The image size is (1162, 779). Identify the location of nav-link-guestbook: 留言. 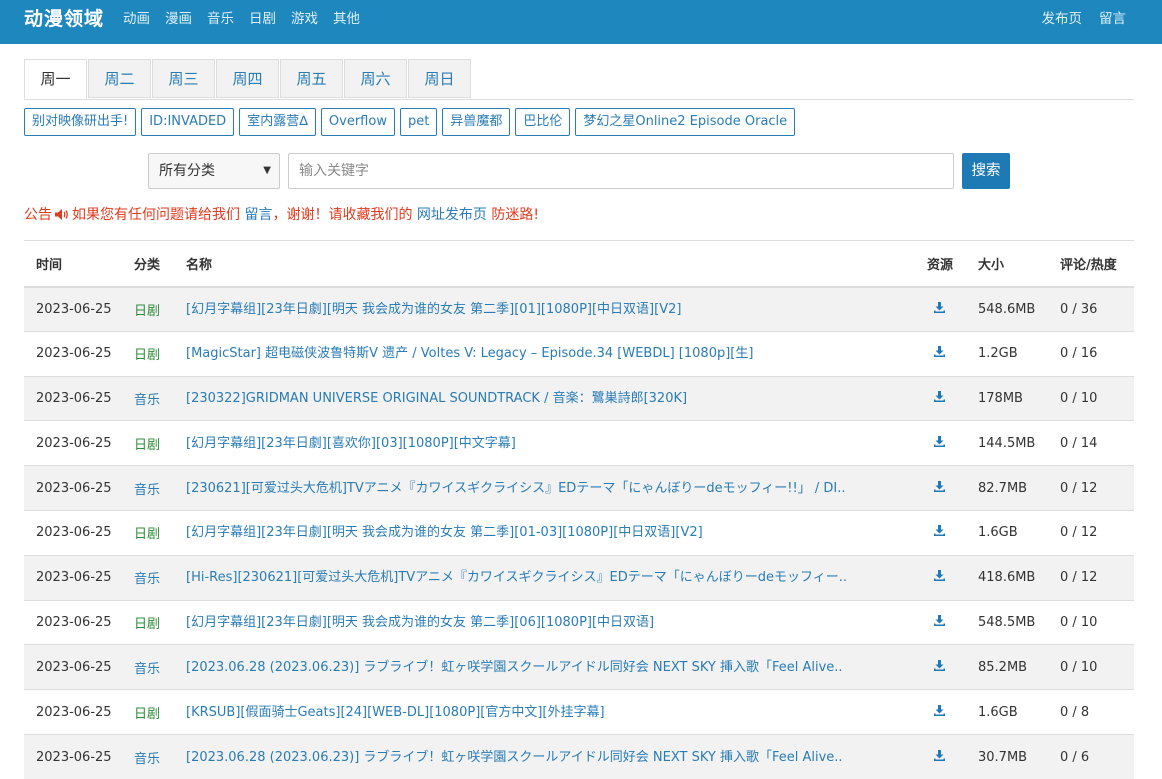
(1112, 17).